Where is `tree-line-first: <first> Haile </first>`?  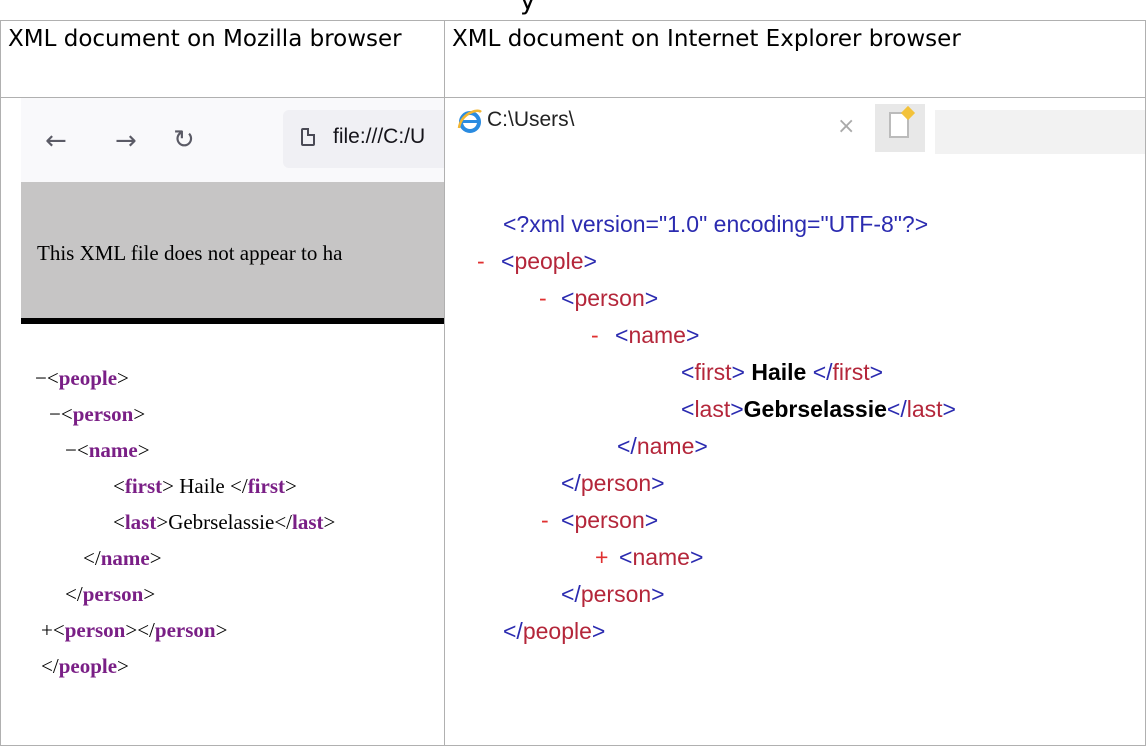
tree-line-first: <first> Haile </first> is located at coordinates (205, 486).